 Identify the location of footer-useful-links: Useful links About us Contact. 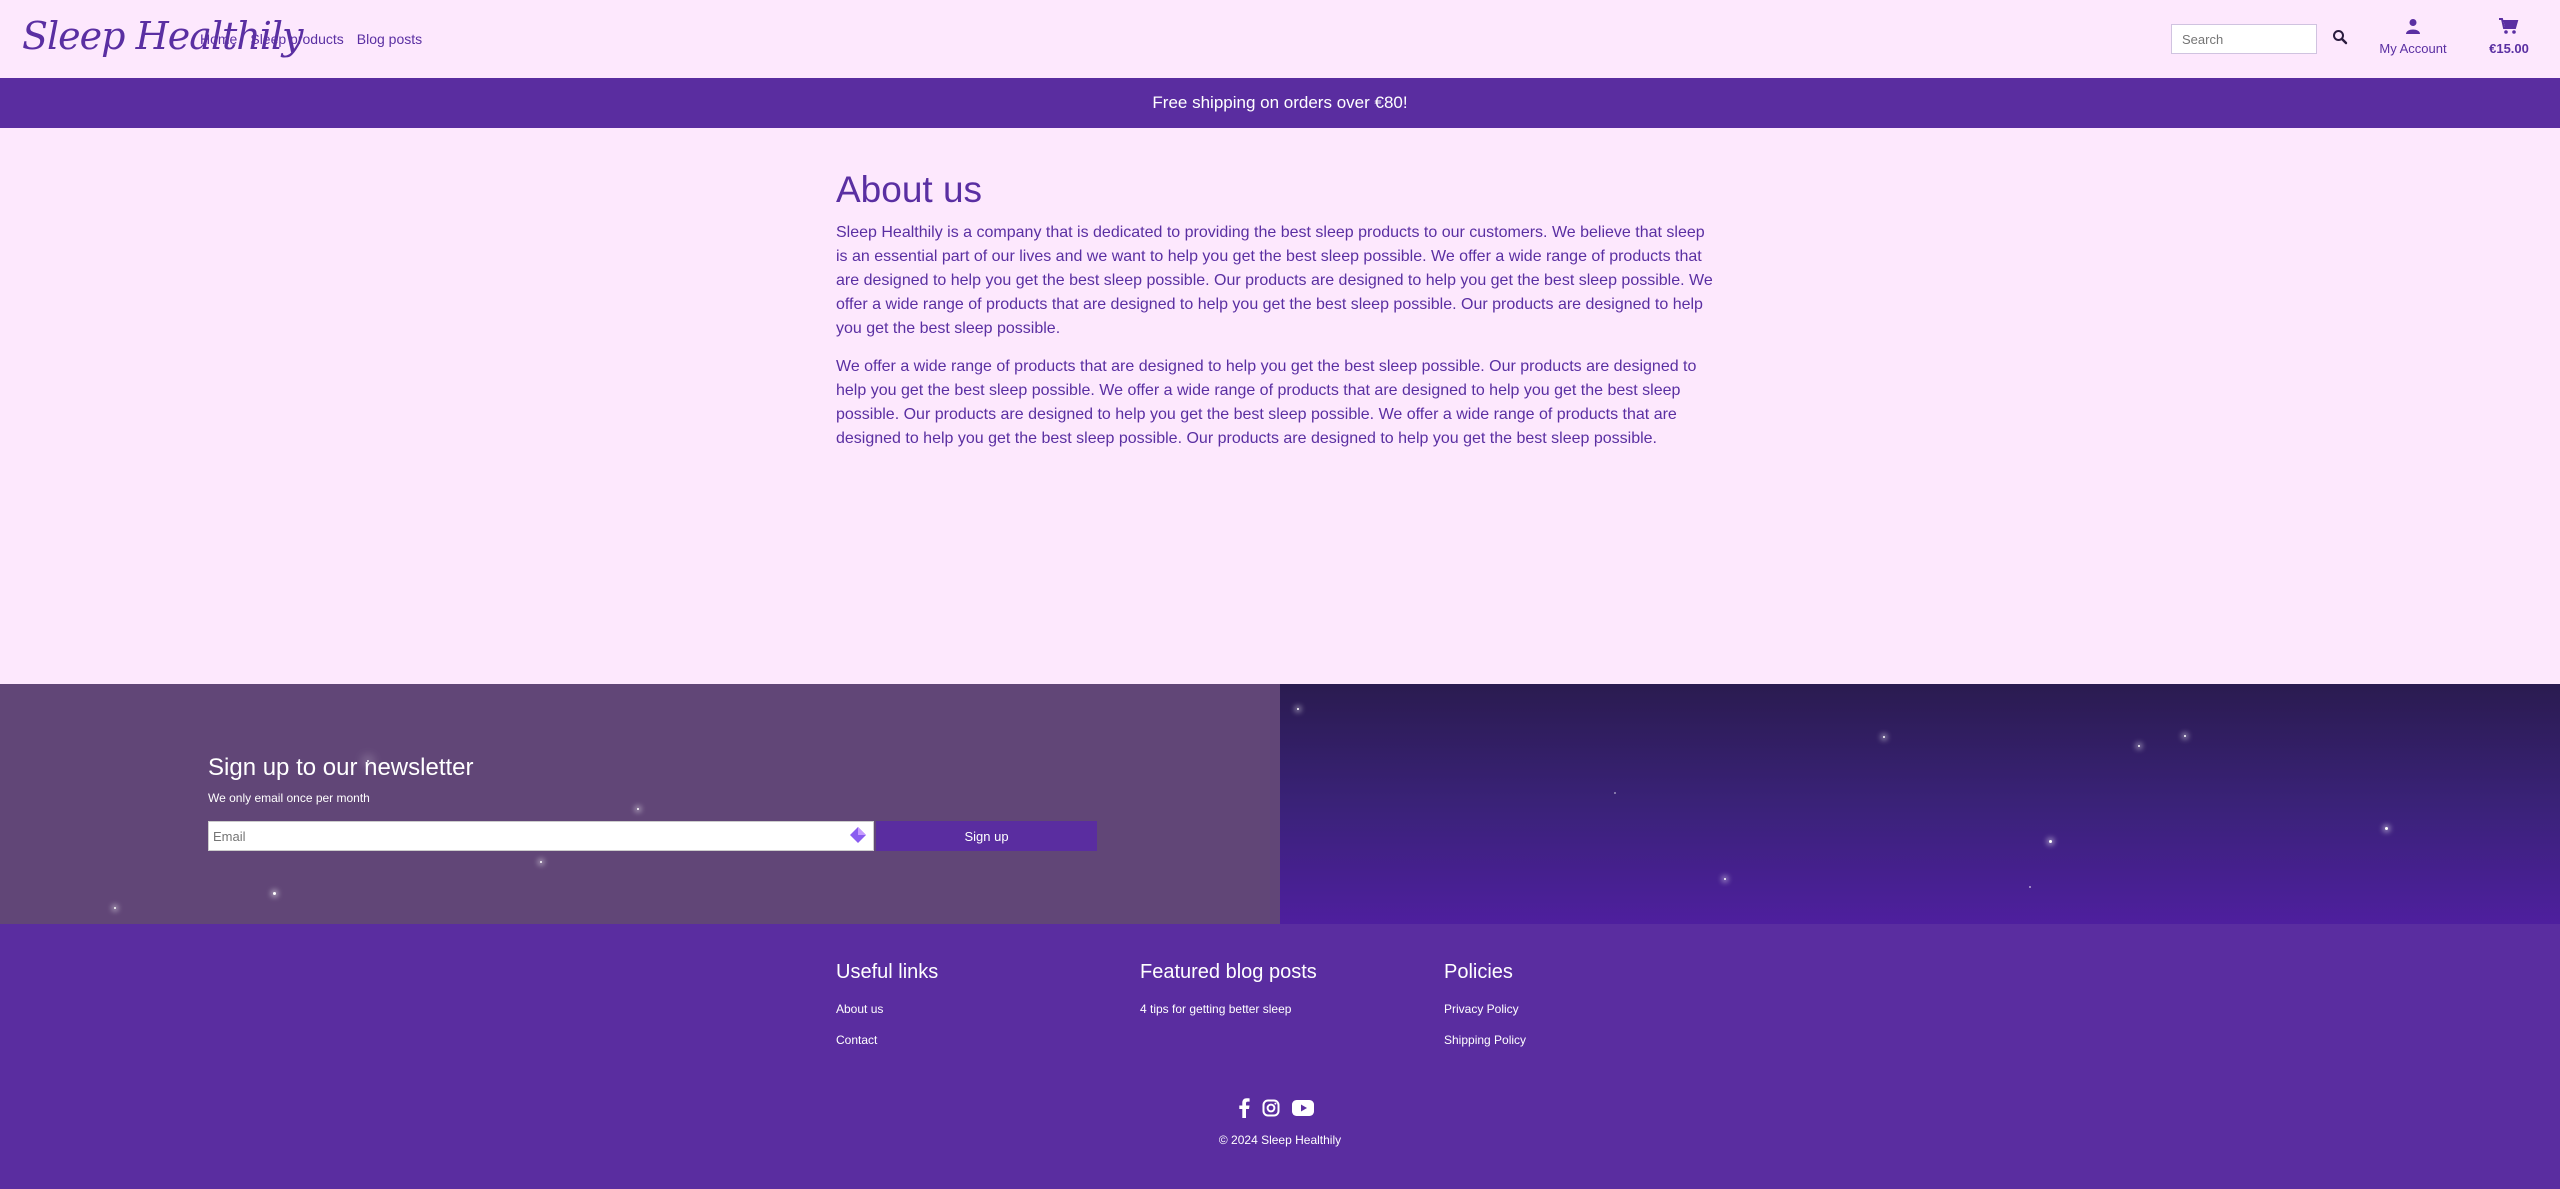
(887, 1012).